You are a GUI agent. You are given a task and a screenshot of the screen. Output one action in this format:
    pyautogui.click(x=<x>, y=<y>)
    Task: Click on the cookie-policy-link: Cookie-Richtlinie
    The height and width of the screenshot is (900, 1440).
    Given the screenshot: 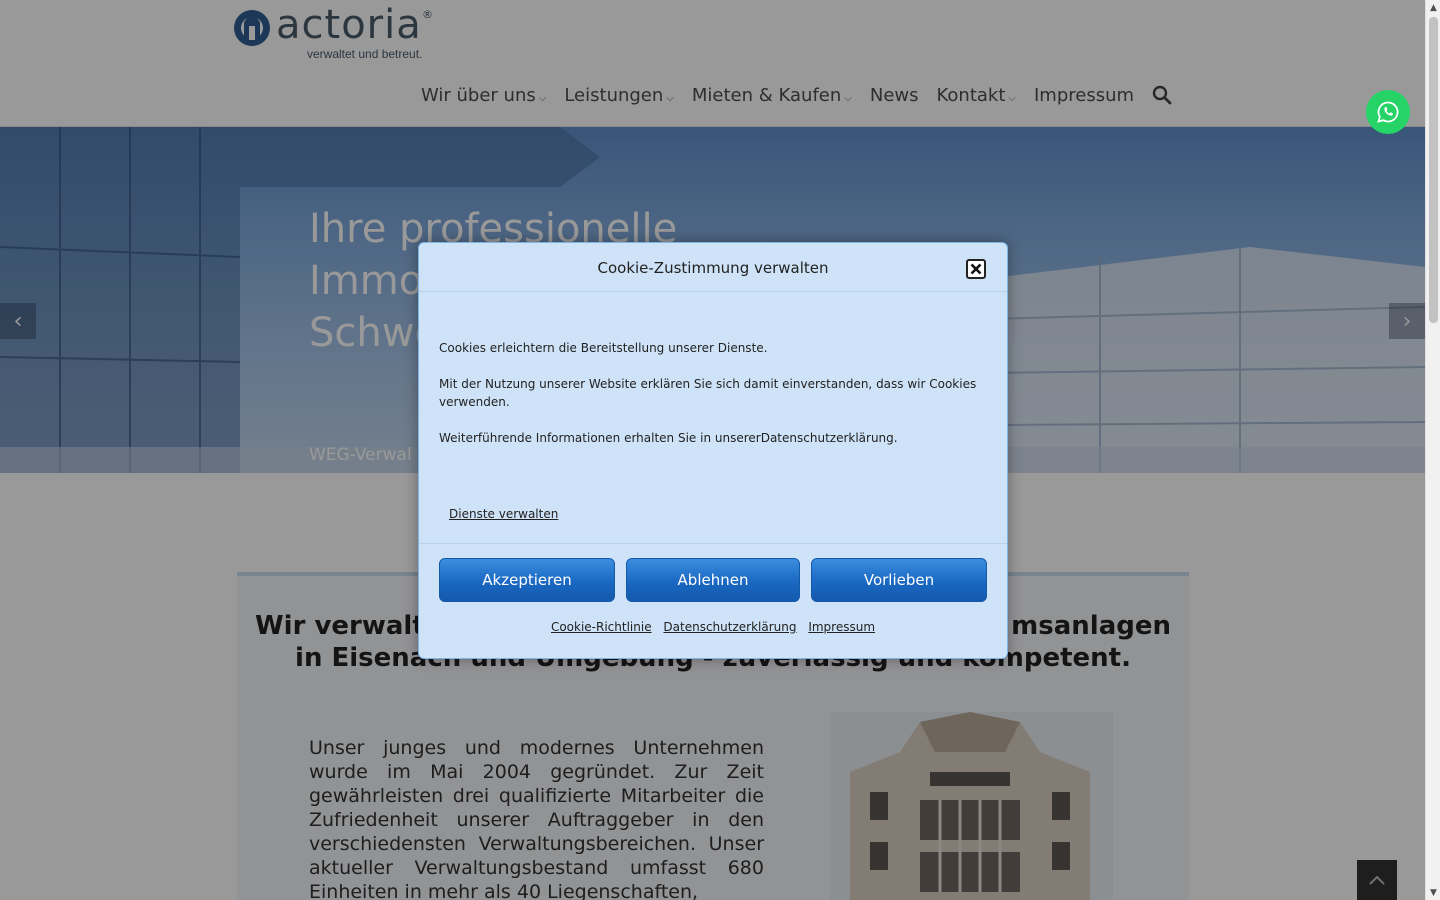 What is the action you would take?
    pyautogui.click(x=601, y=627)
    